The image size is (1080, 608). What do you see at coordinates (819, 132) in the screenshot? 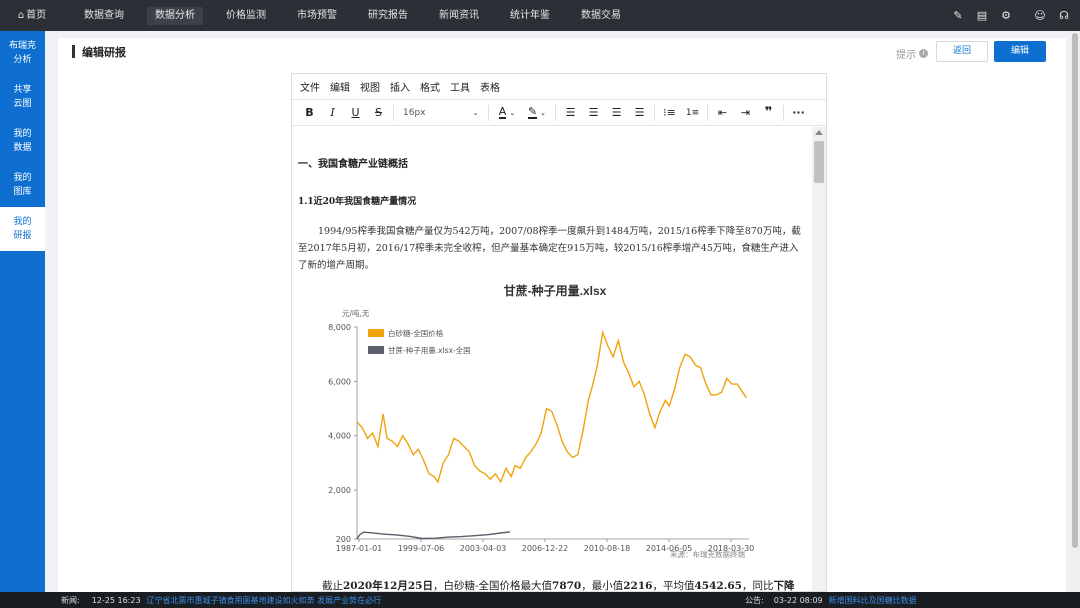
I see `scroll-up-icon` at bounding box center [819, 132].